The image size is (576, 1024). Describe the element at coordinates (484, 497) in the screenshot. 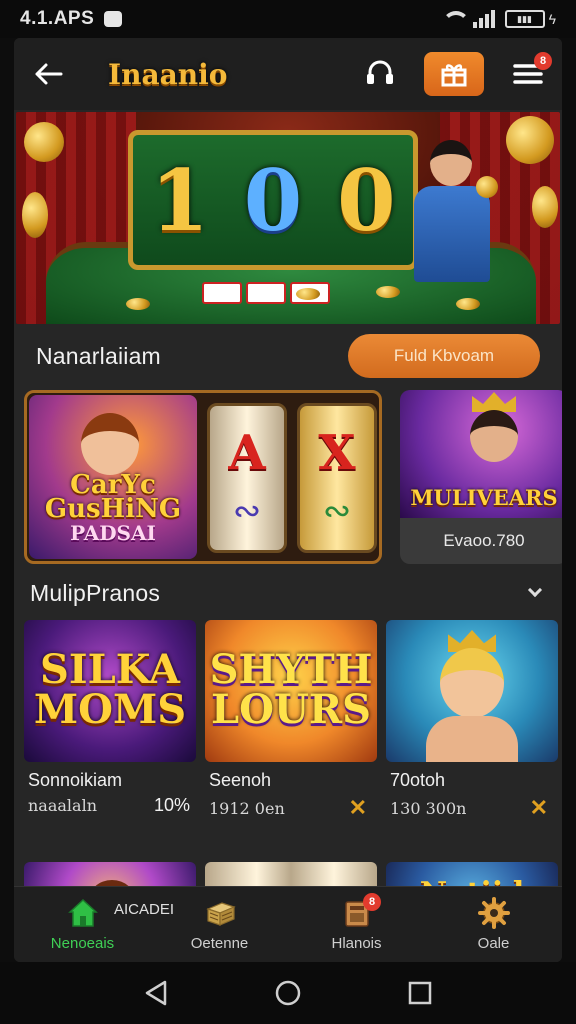

I see `game-logo: MULIVEARS` at that location.